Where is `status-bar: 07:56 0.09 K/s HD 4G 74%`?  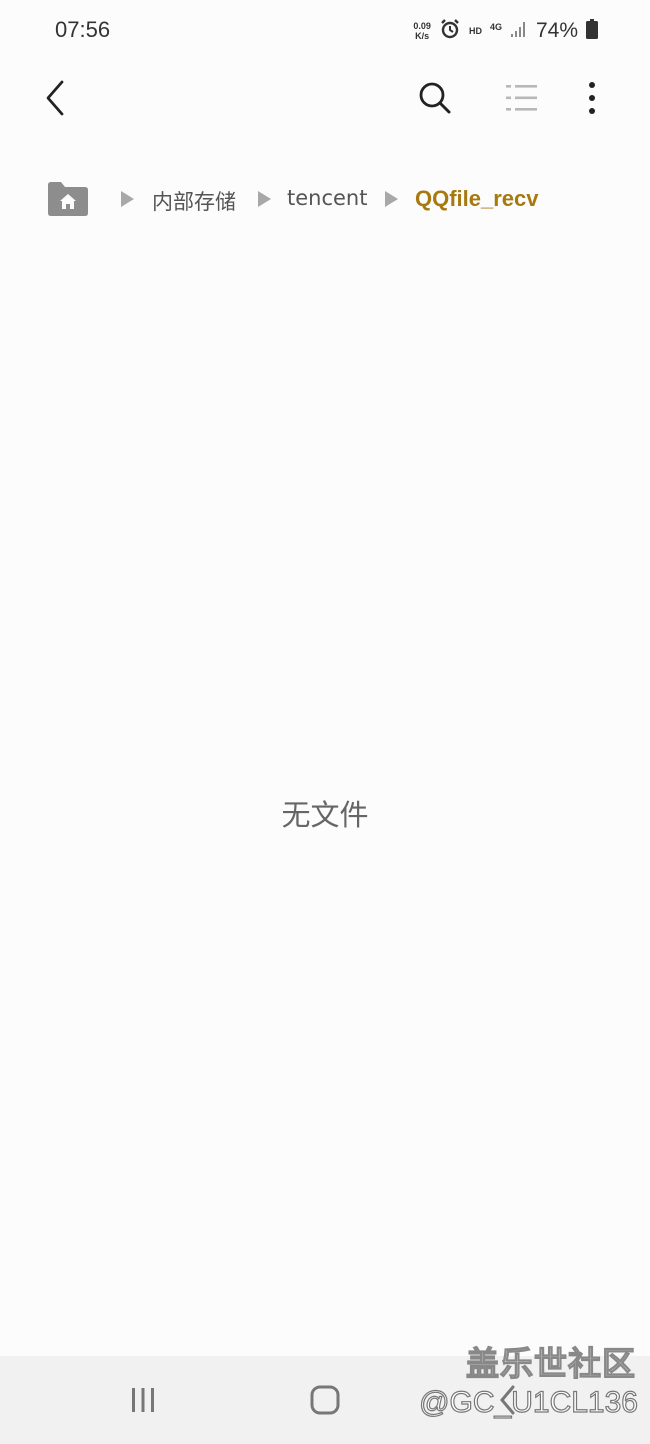 status-bar: 07:56 0.09 K/s HD 4G 74% is located at coordinates (325, 31).